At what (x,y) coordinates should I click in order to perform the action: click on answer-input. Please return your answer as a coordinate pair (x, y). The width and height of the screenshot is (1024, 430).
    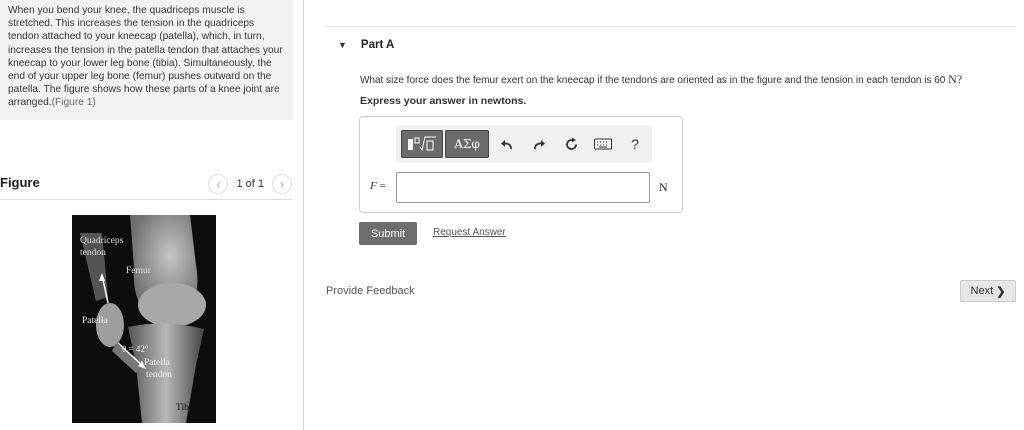
    Looking at the image, I should click on (523, 187).